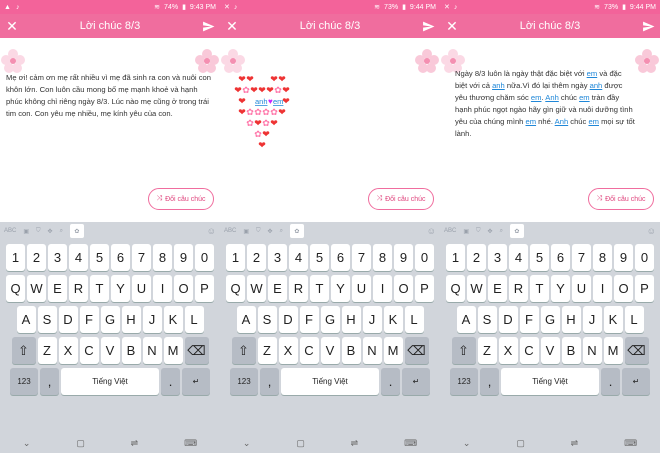 This screenshot has height=453, width=660. What do you see at coordinates (12, 26) in the screenshot?
I see `close-button: ✕` at bounding box center [12, 26].